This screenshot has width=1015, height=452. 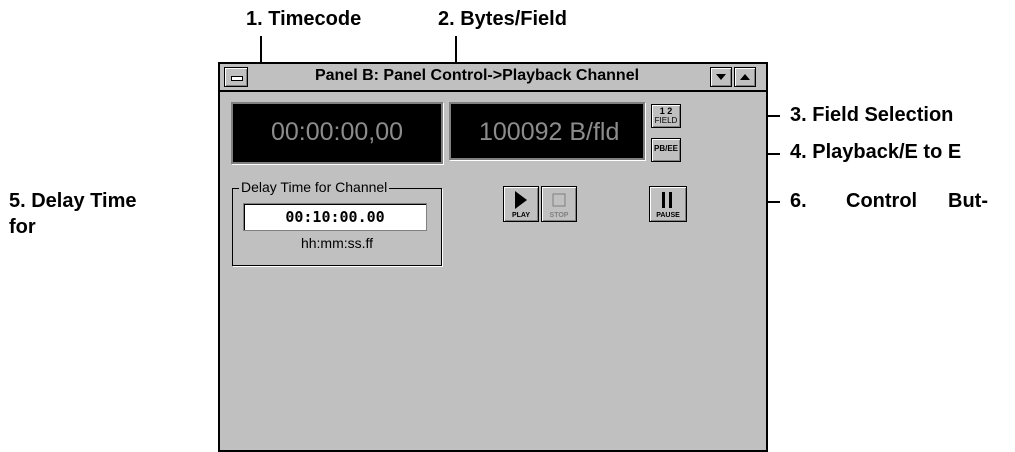 What do you see at coordinates (521, 215) in the screenshot?
I see `play-label: PLAY` at bounding box center [521, 215].